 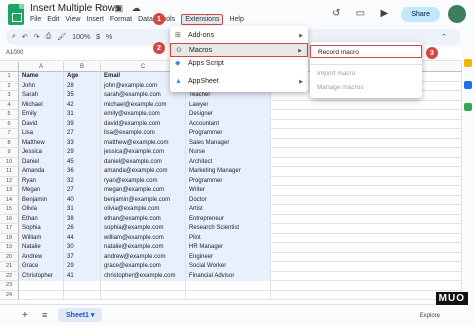 What do you see at coordinates (468, 63) in the screenshot?
I see `keep-icon` at bounding box center [468, 63].